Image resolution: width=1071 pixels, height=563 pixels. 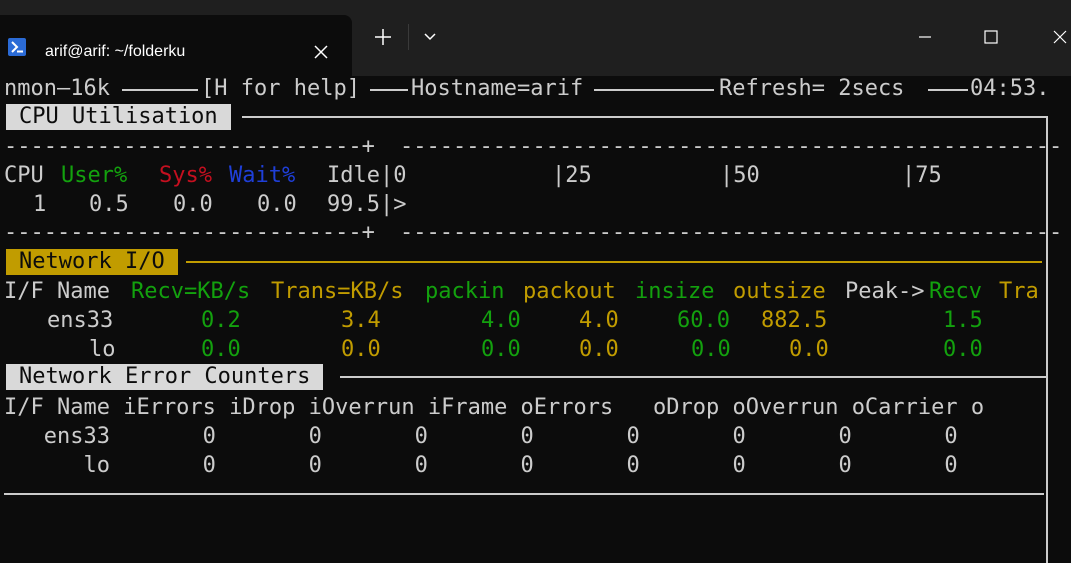 What do you see at coordinates (24, 175) in the screenshot?
I see `cpu-col-cpu: CPU` at bounding box center [24, 175].